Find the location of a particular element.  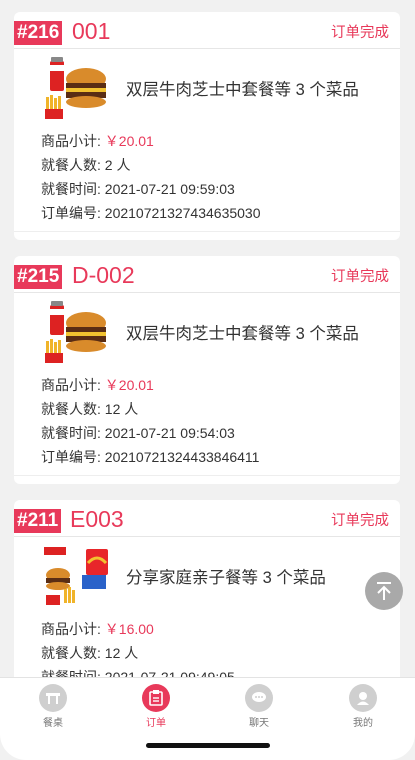

time-row: 就餐时间: 2021-07-21 09:59:03 is located at coordinates (207, 189).